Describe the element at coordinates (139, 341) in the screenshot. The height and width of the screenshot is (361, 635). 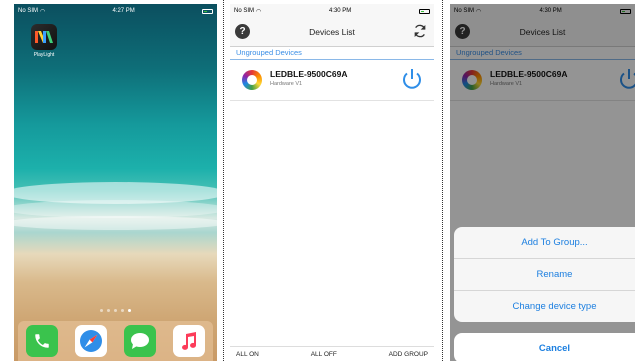
I see `messages-app-icon` at that location.